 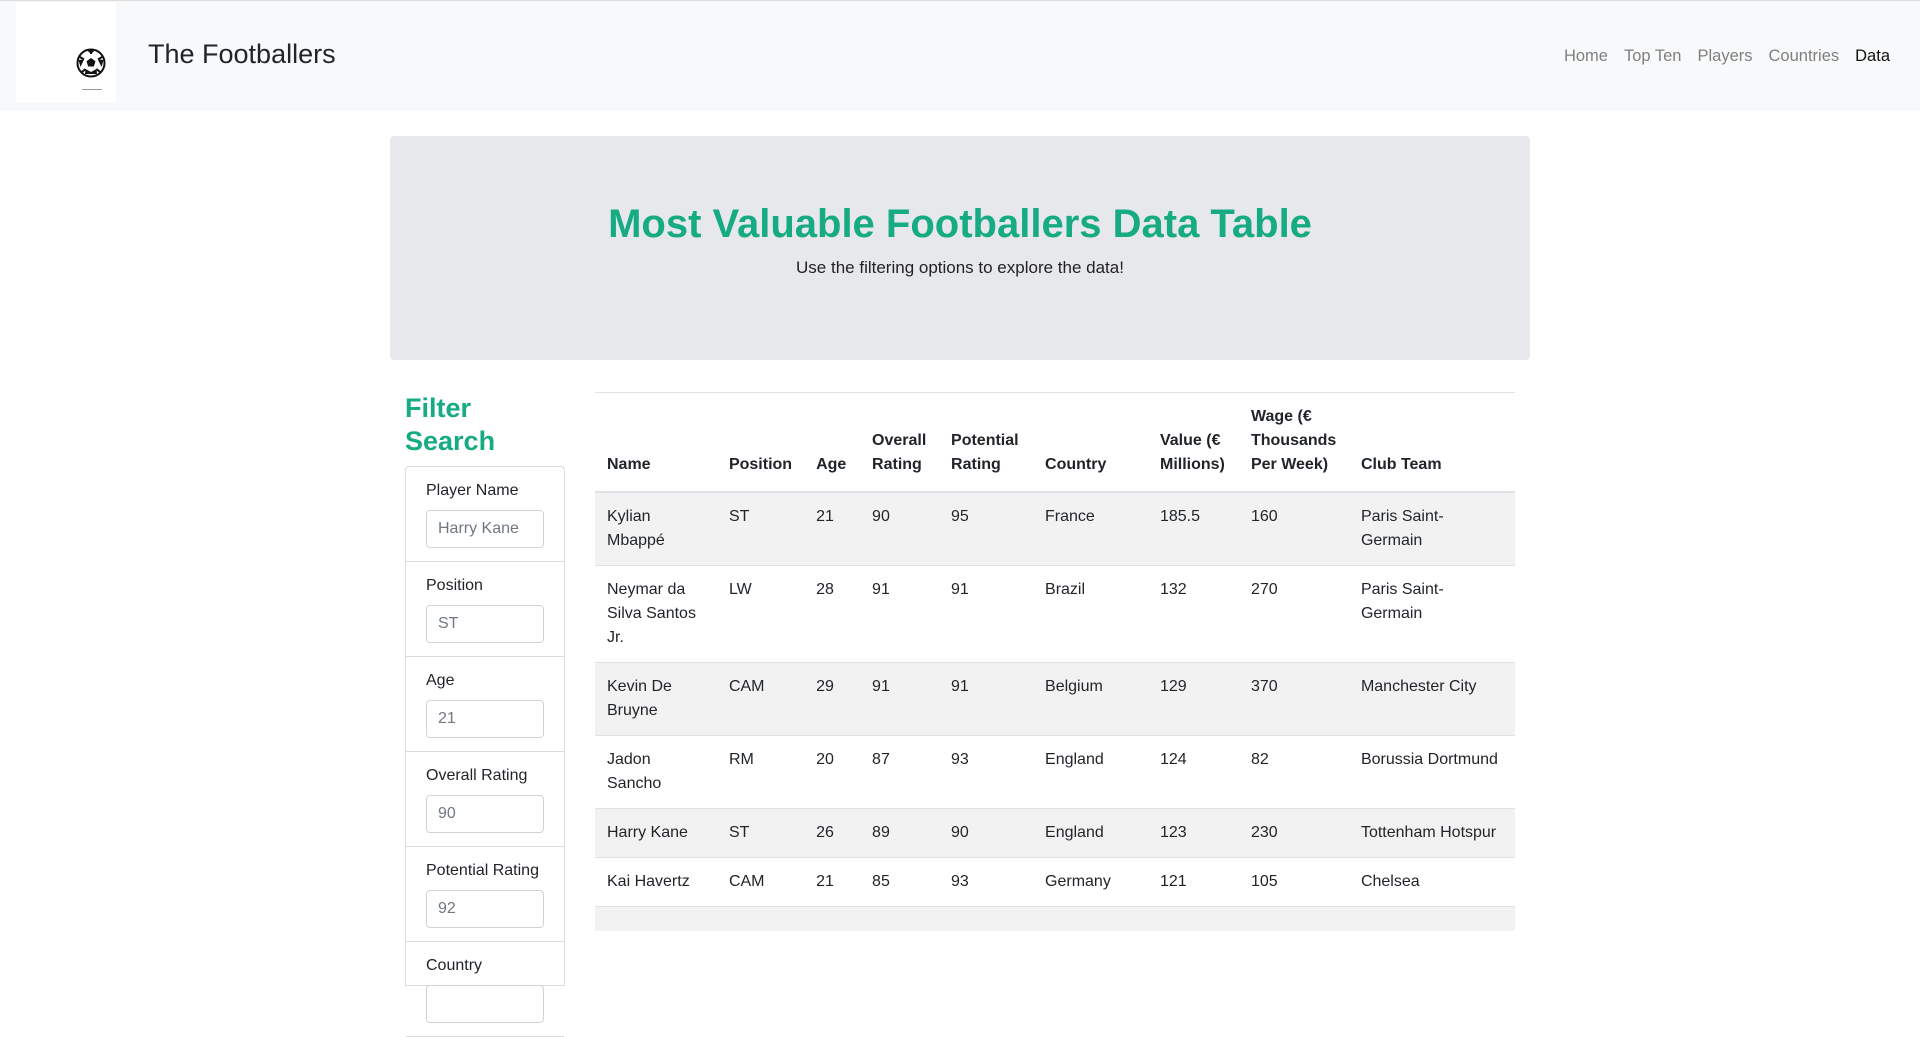 I want to click on filter-item-position: Position, so click(x=485, y=609).